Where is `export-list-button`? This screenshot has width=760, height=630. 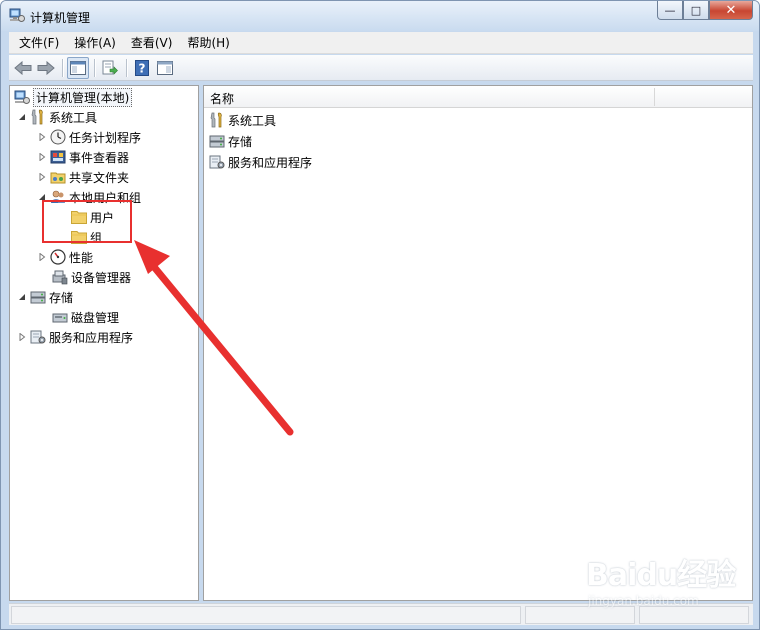 export-list-button is located at coordinates (110, 68).